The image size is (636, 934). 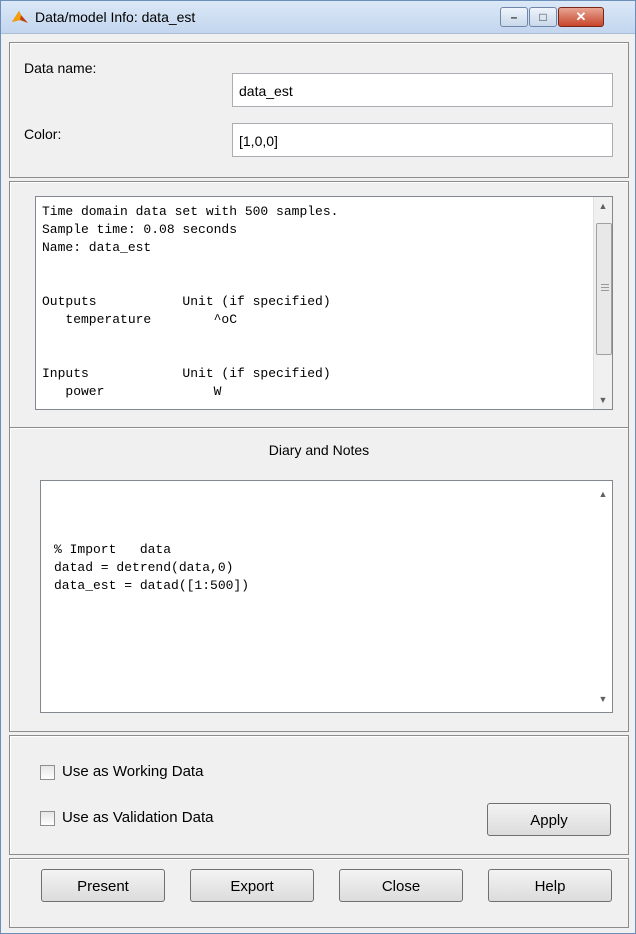 What do you see at coordinates (401, 885) in the screenshot?
I see `close-button: Close` at bounding box center [401, 885].